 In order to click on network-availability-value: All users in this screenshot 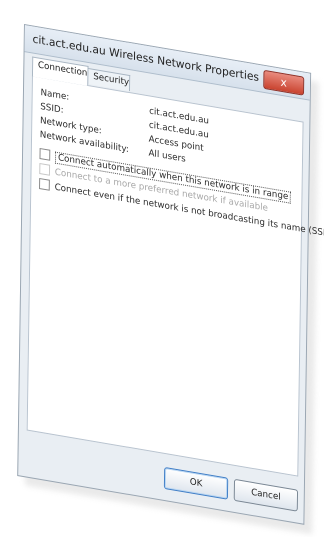, I will do `click(166, 156)`.